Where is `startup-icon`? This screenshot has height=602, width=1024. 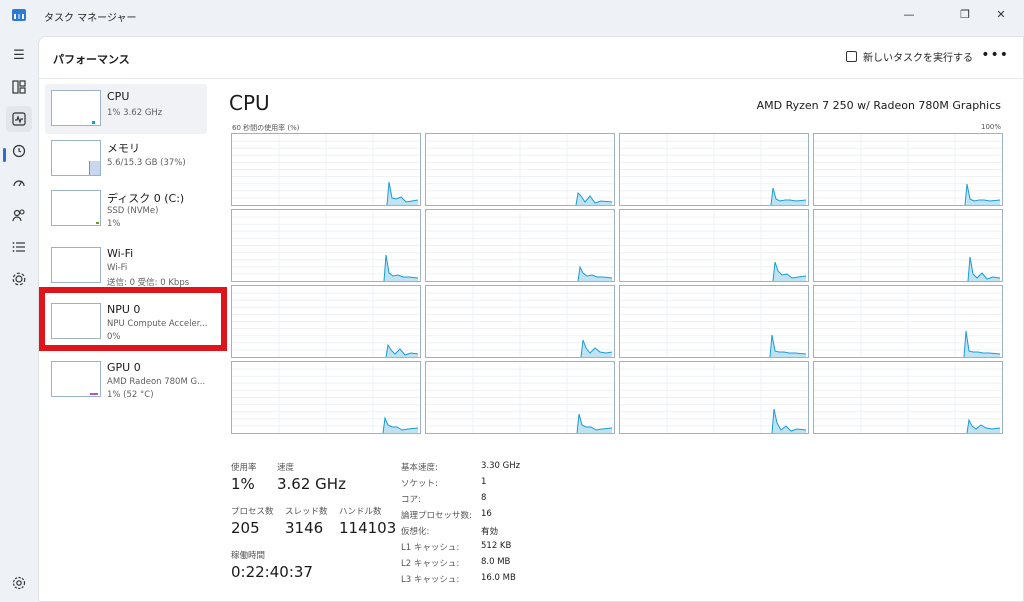 startup-icon is located at coordinates (19, 183).